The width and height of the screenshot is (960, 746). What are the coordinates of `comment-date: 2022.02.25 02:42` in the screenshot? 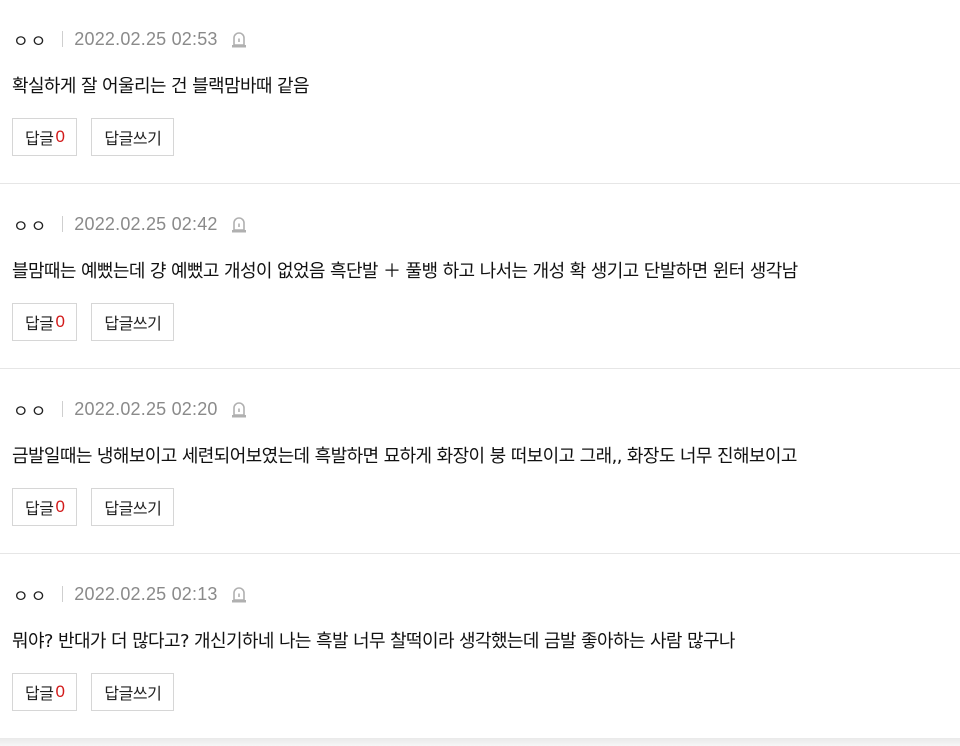 It's located at (146, 223).